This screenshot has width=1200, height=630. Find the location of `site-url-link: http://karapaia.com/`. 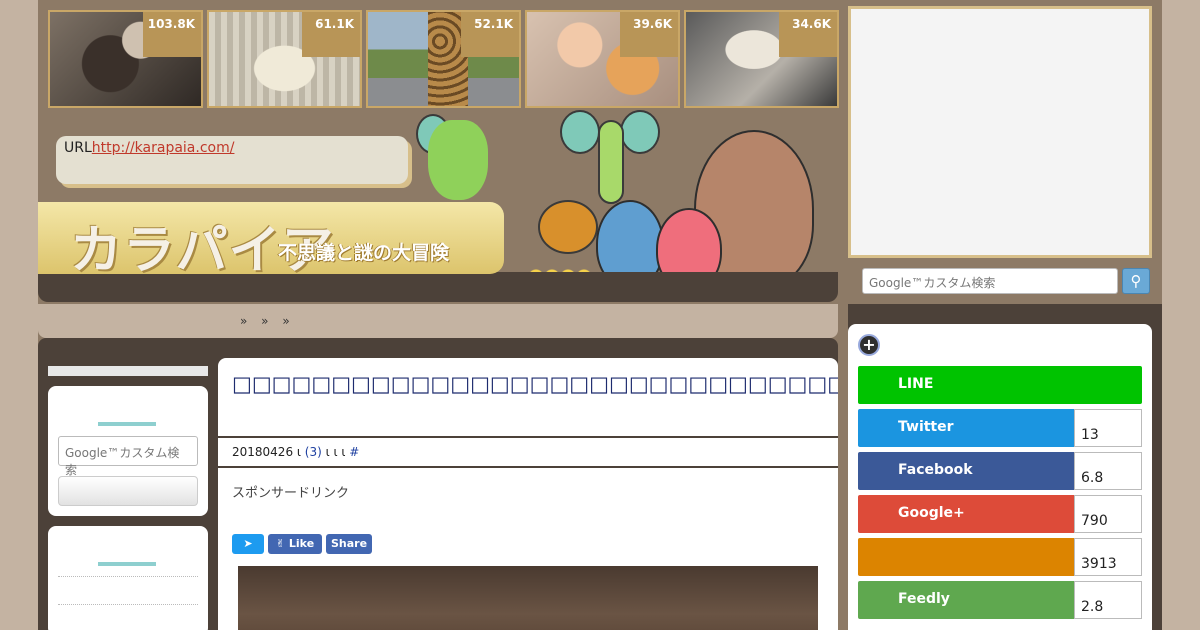

site-url-link: http://karapaia.com/ is located at coordinates (163, 148).